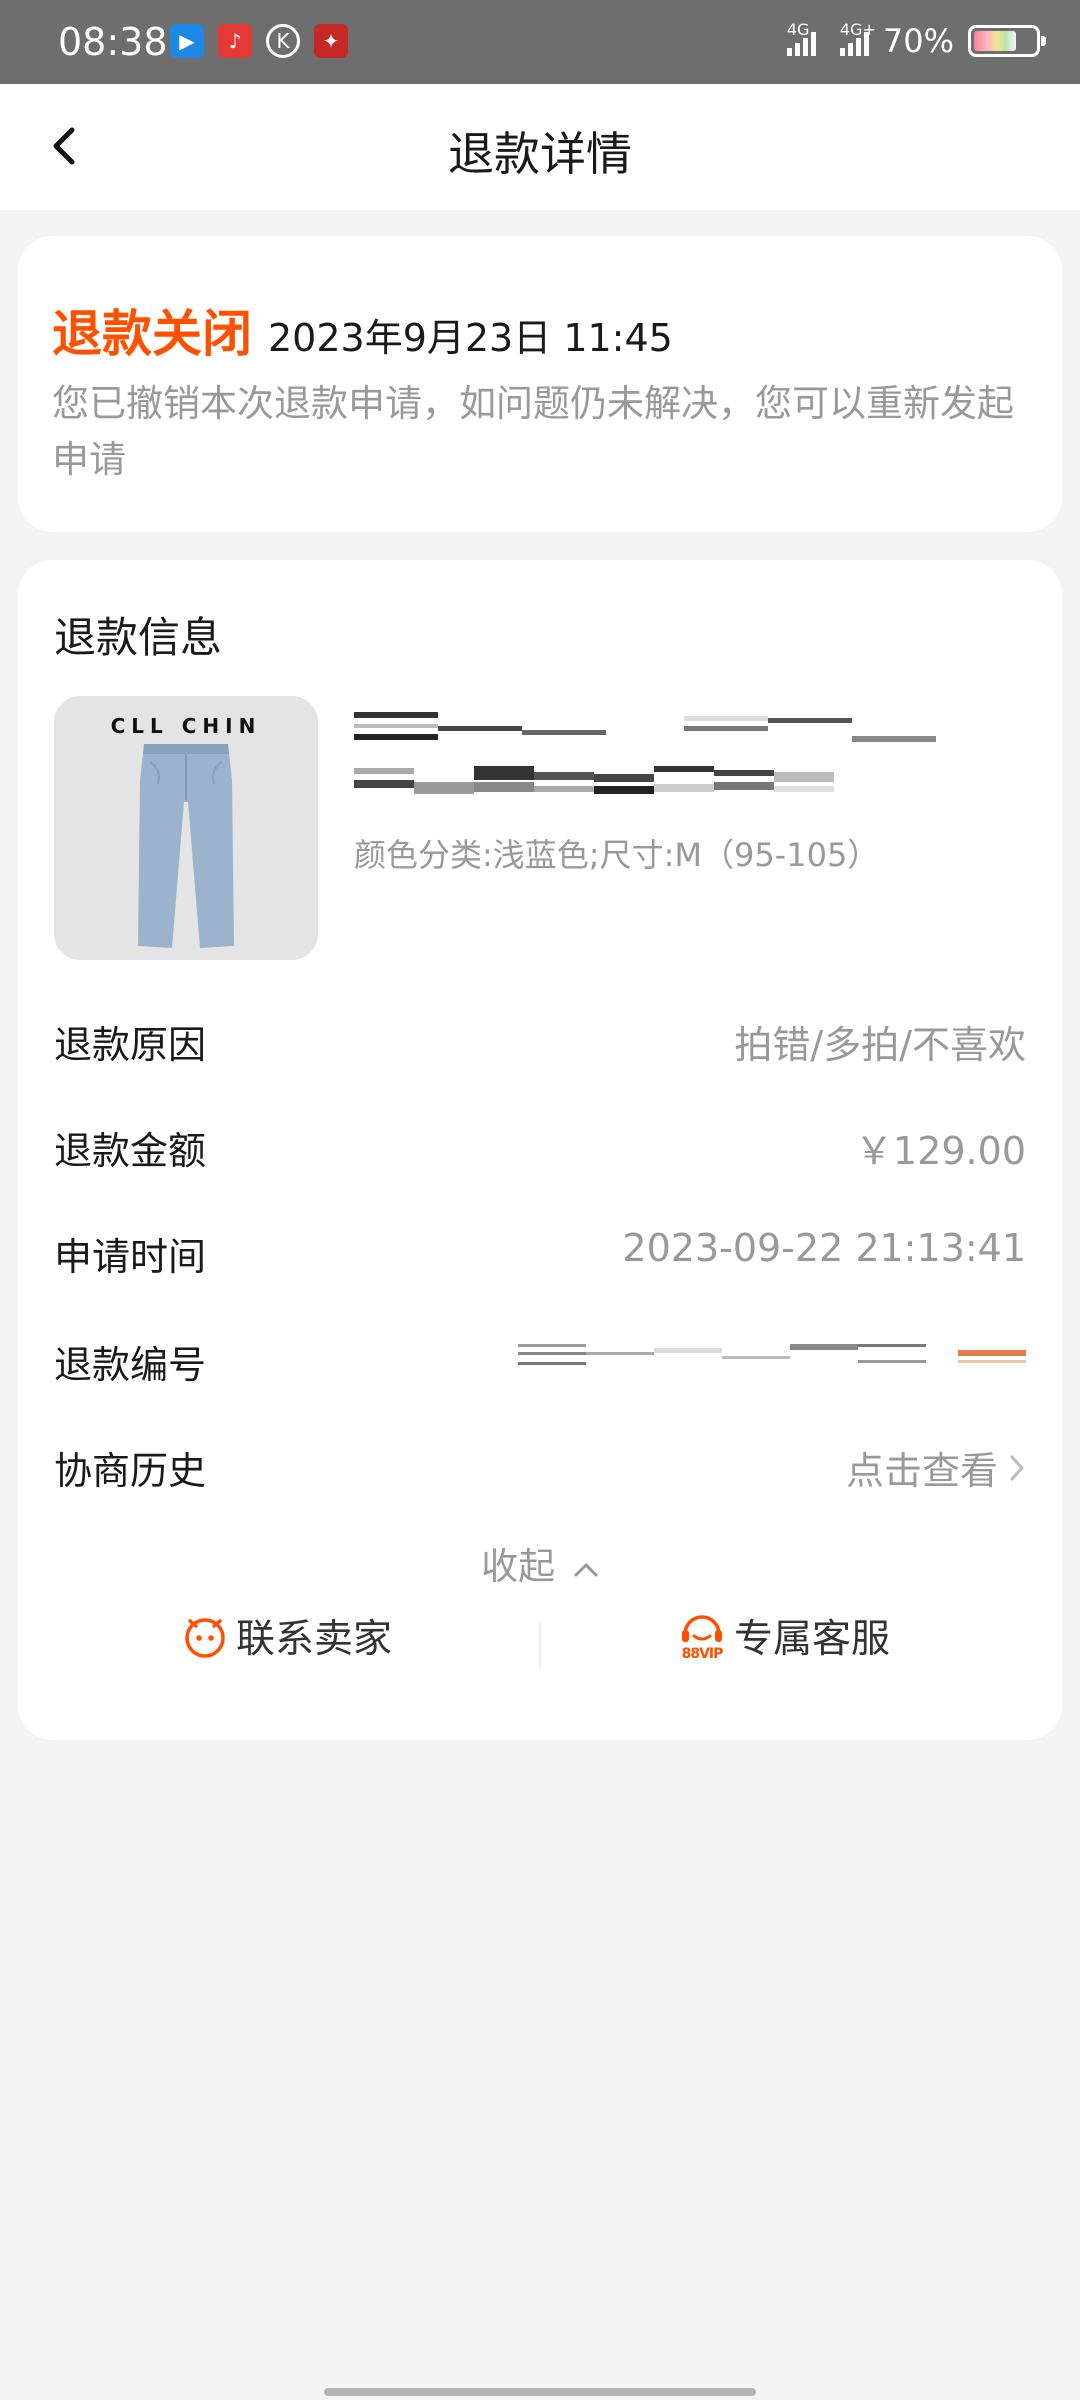  What do you see at coordinates (130, 1151) in the screenshot?
I see `refund-amount-label: 退款金额` at bounding box center [130, 1151].